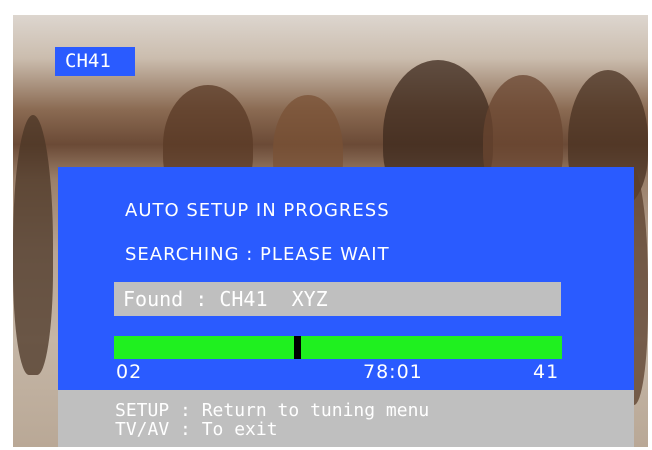 The height and width of the screenshot is (450, 652). Describe the element at coordinates (337, 299) in the screenshot. I see `found-channel-box: Found : CH41 XYZ` at that location.